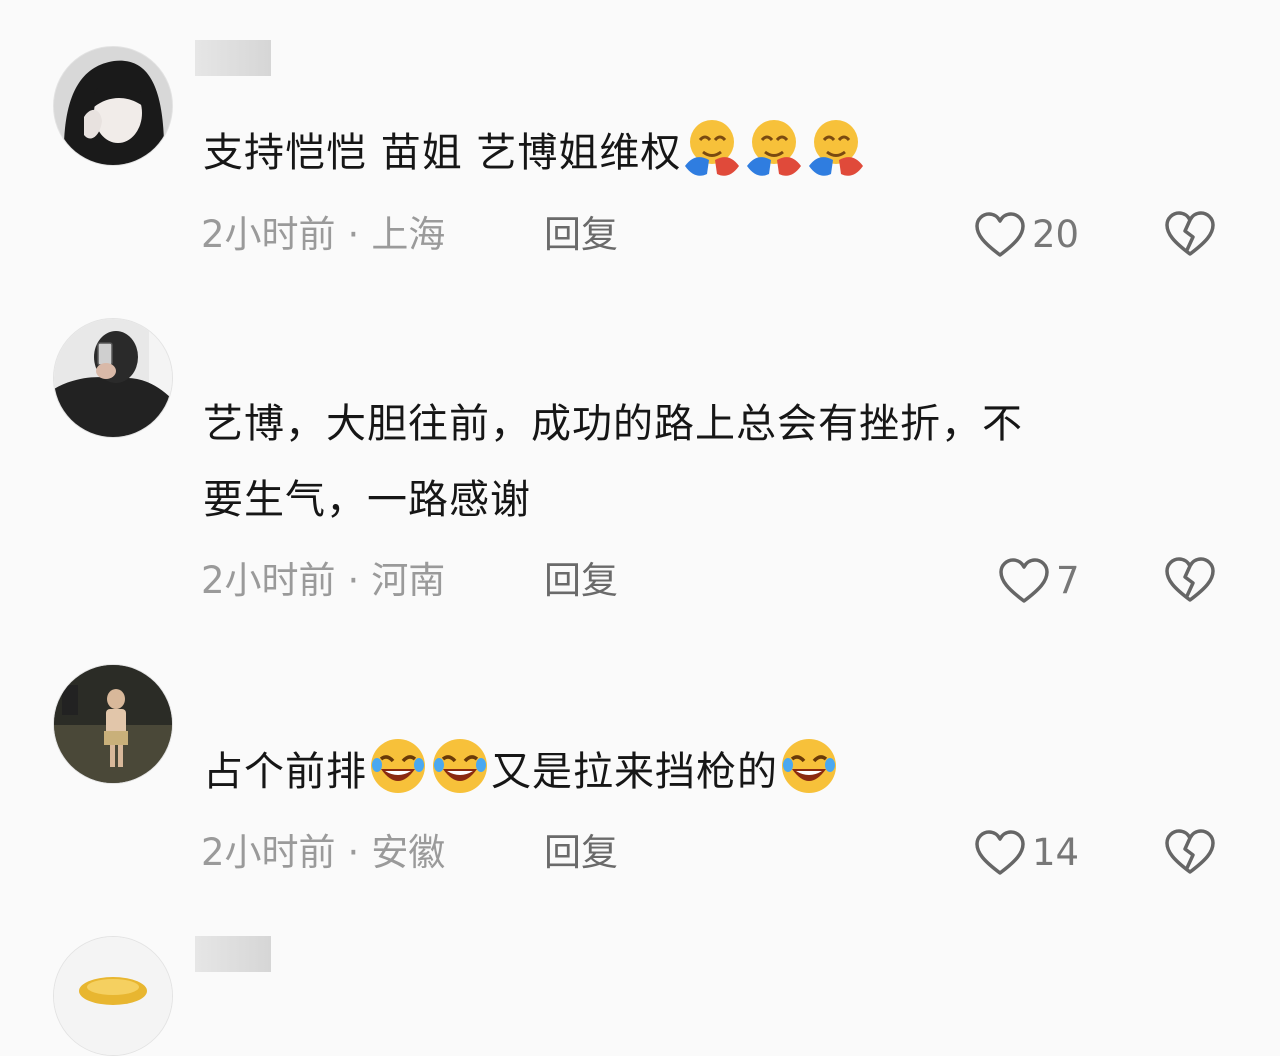 The image size is (1280, 1056). I want to click on comment-meta-3: 2小时前 · 安徽, so click(323, 853).